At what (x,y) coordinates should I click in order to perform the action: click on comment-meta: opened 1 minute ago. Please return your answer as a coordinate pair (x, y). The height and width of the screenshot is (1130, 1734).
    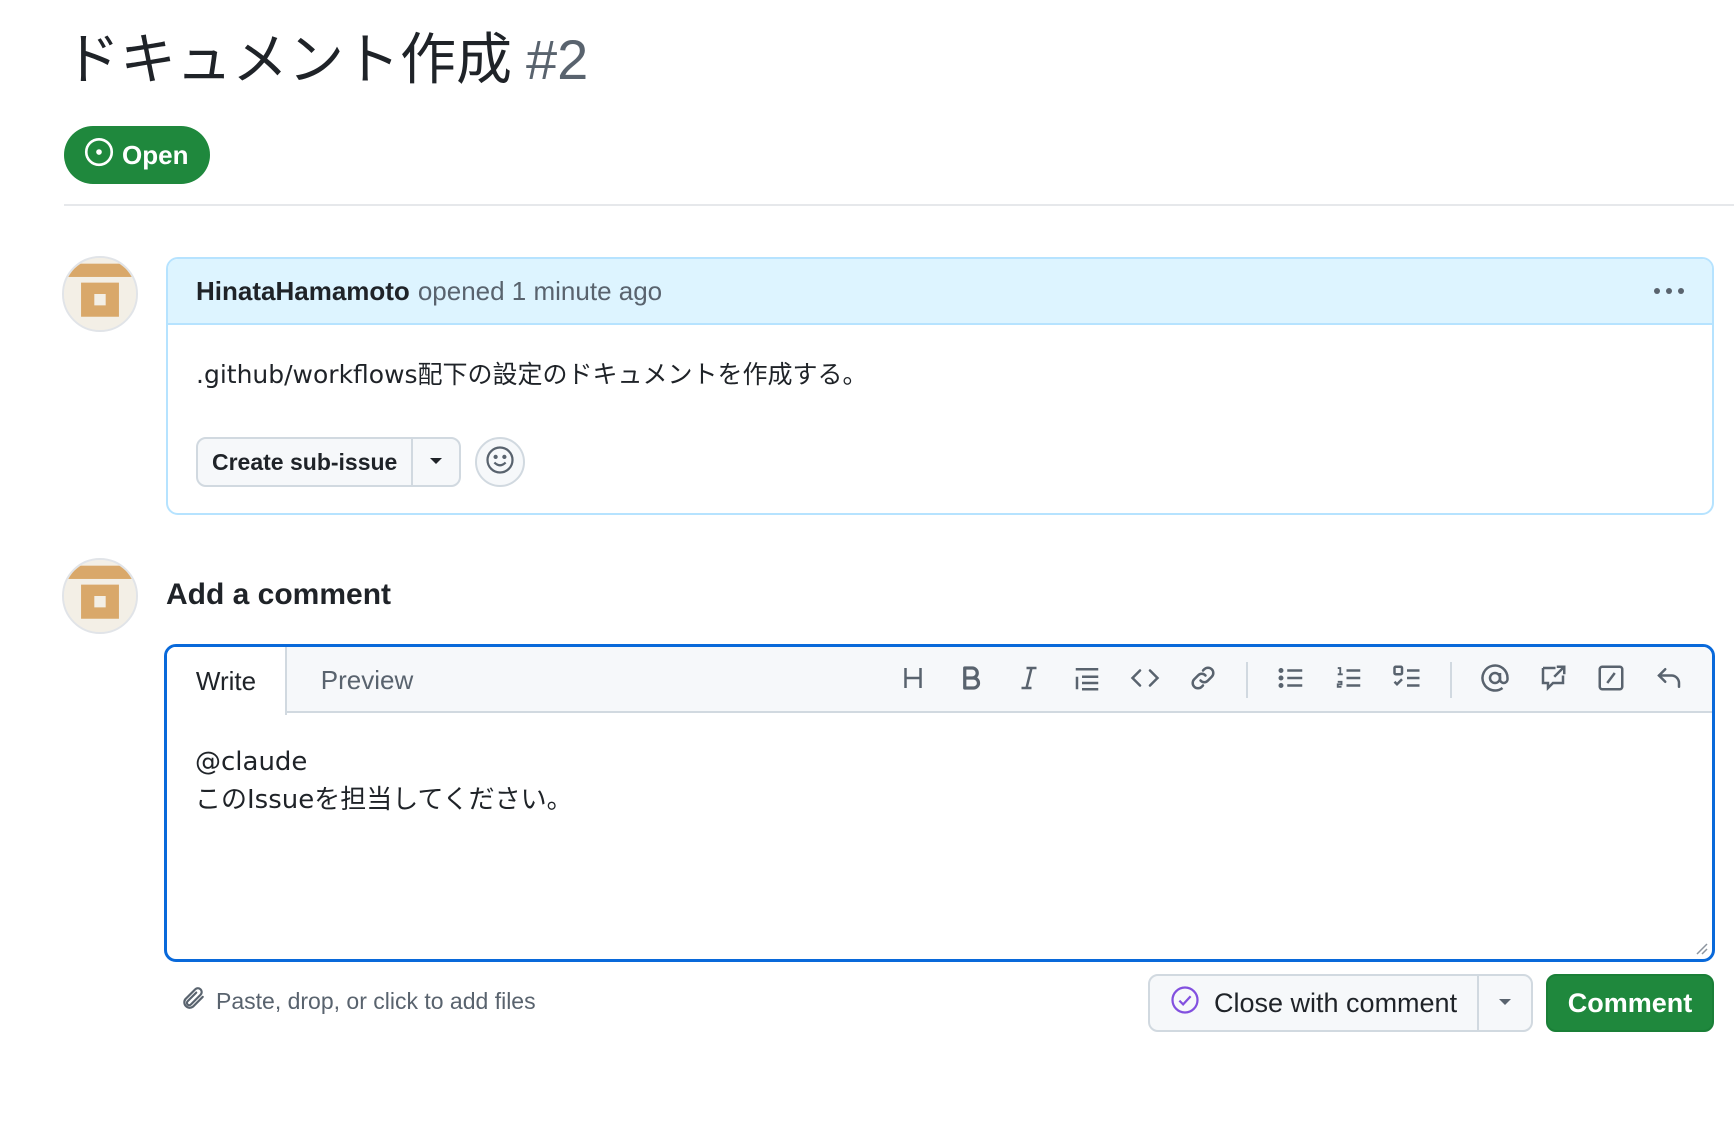
    Looking at the image, I should click on (540, 291).